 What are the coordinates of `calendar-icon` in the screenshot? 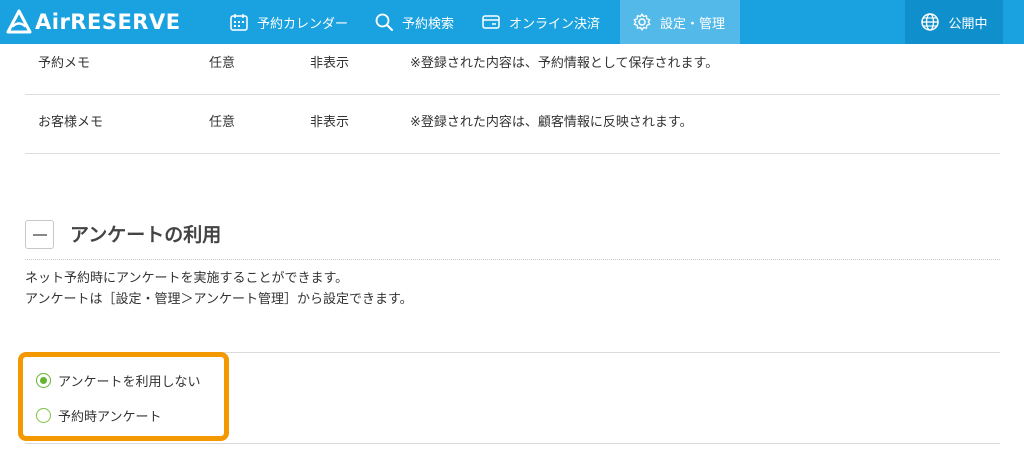 It's located at (239, 22).